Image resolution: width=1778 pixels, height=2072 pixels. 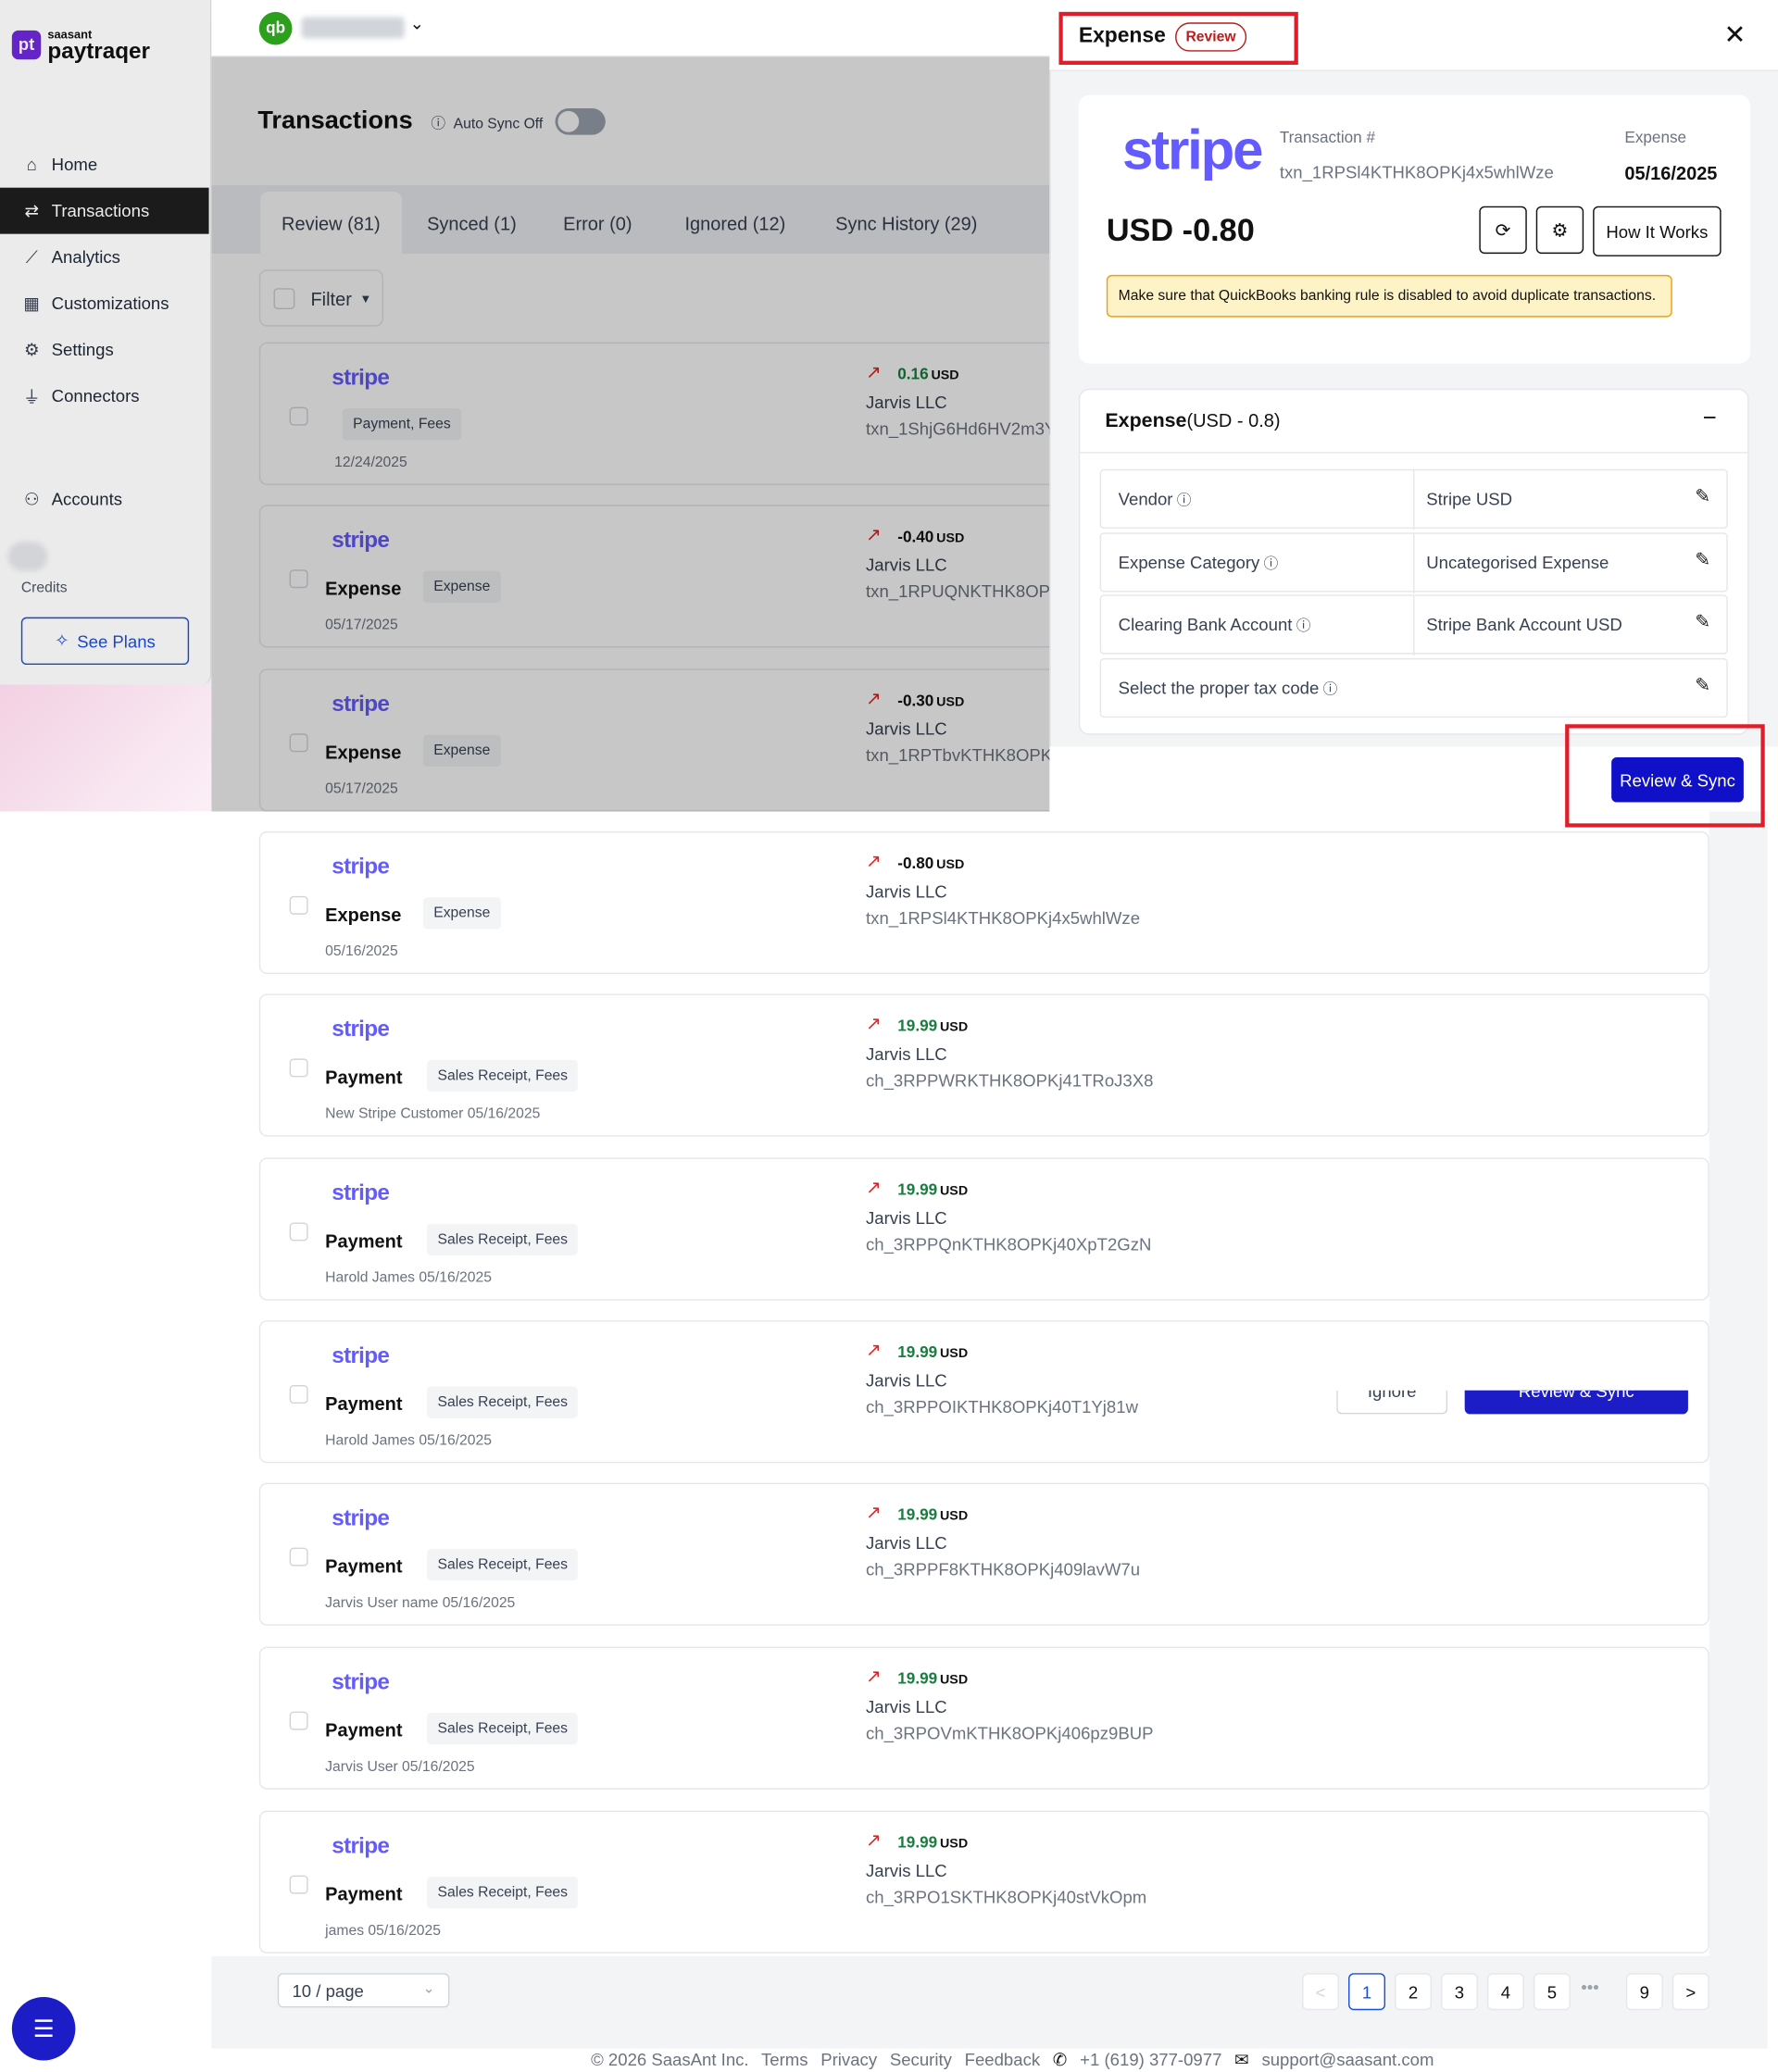 I want to click on close-icon: ✕, so click(x=1734, y=35).